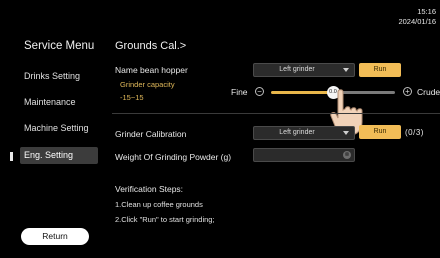 The height and width of the screenshot is (258, 440). What do you see at coordinates (417, 21) in the screenshot?
I see `clock-date: 2024/01/16` at bounding box center [417, 21].